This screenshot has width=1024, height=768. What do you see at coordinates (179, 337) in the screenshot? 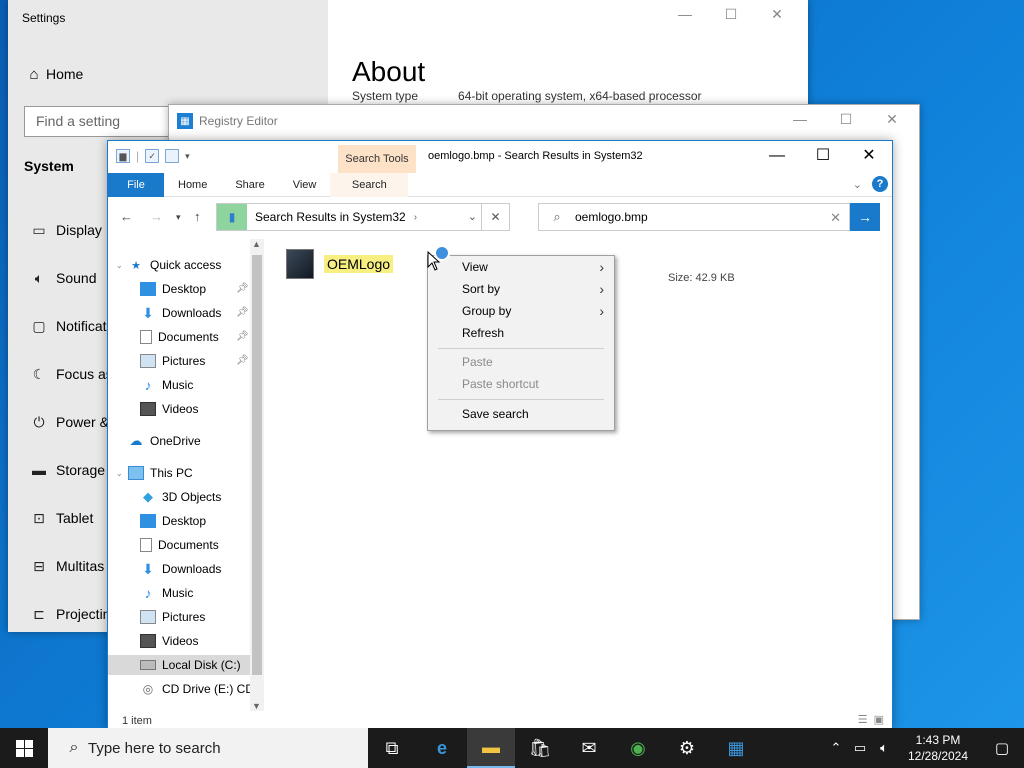
I see `nav-qa-documents: Documents` at bounding box center [179, 337].